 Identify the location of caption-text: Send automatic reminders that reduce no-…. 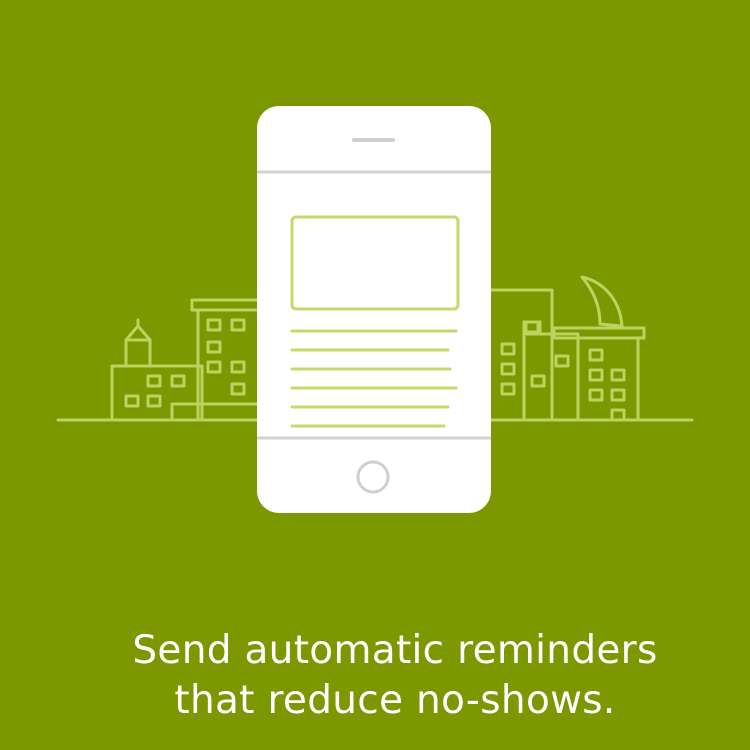
(375, 676).